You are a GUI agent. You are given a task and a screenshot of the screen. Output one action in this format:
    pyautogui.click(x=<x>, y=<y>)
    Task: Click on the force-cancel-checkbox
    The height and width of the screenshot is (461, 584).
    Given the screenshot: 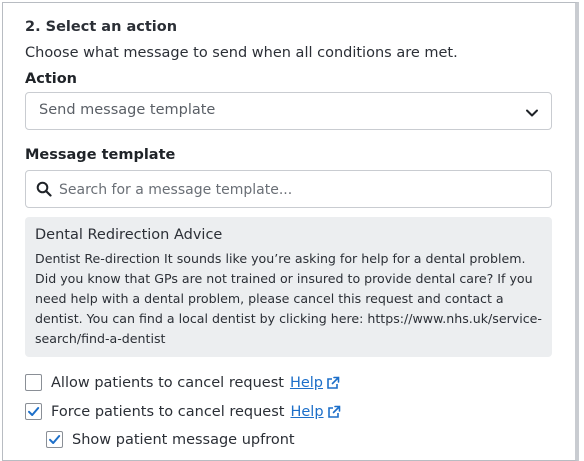 What is the action you would take?
    pyautogui.click(x=33, y=411)
    